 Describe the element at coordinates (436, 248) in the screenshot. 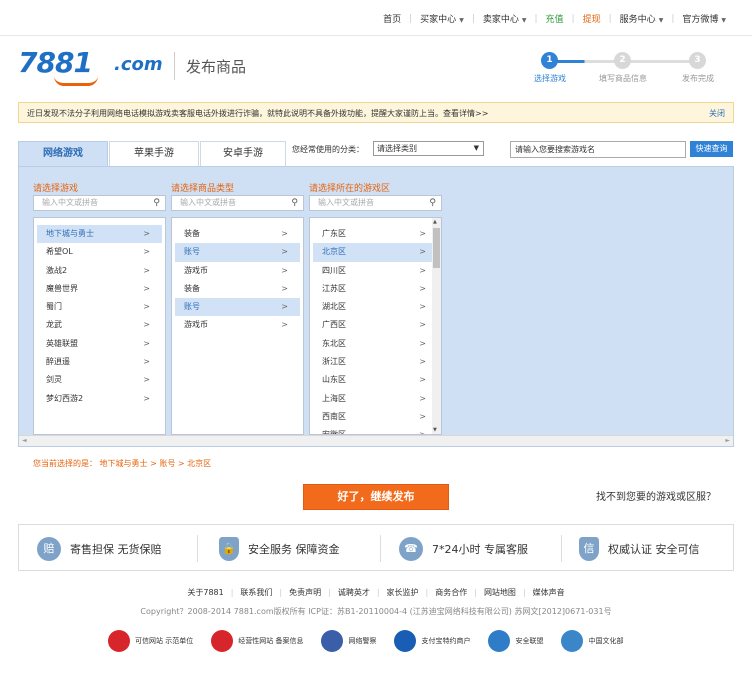

I see `scrollbar-thumb` at that location.